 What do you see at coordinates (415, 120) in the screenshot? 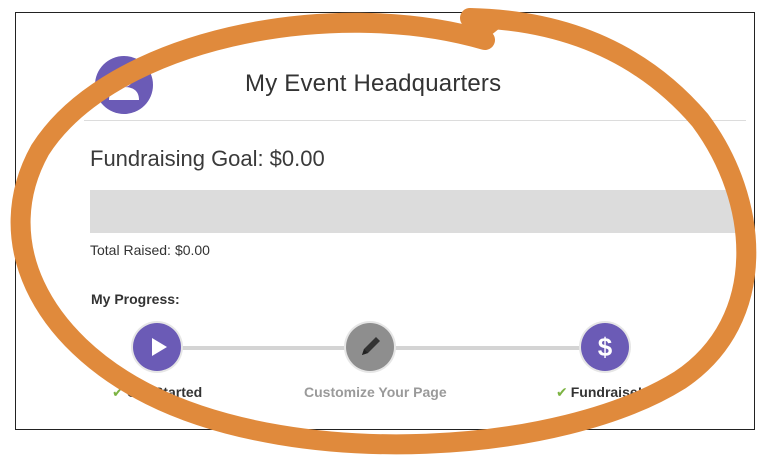
I see `header-divider` at bounding box center [415, 120].